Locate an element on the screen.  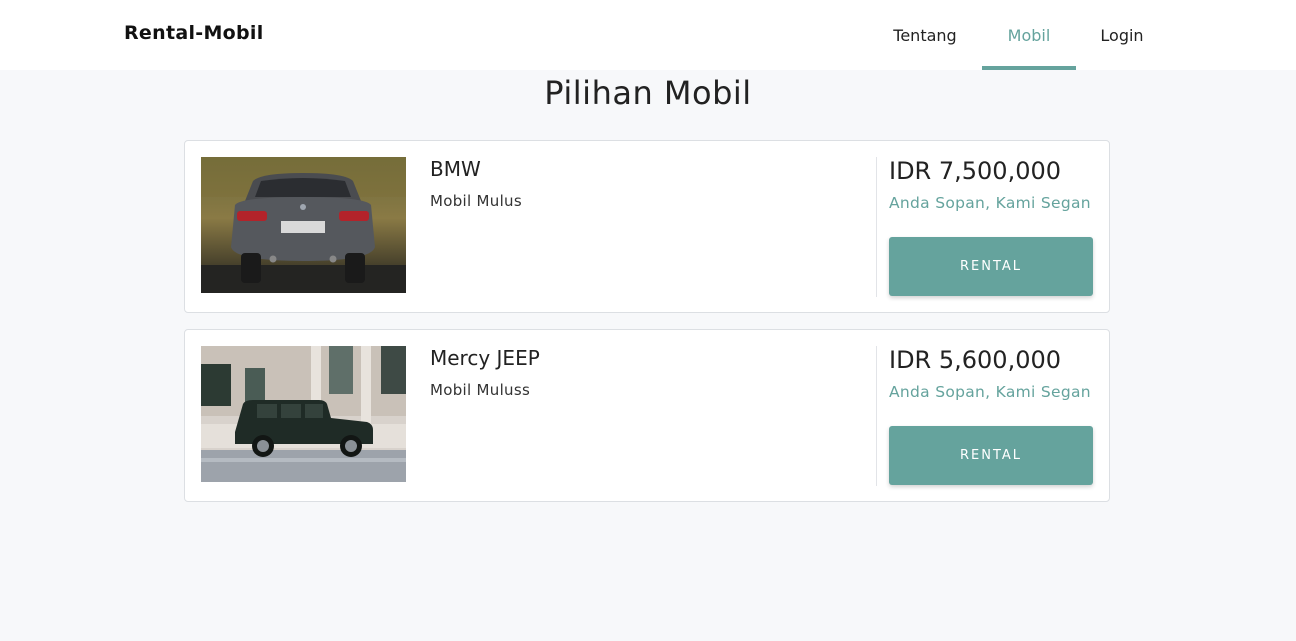
car-name: BMW is located at coordinates (455, 169).